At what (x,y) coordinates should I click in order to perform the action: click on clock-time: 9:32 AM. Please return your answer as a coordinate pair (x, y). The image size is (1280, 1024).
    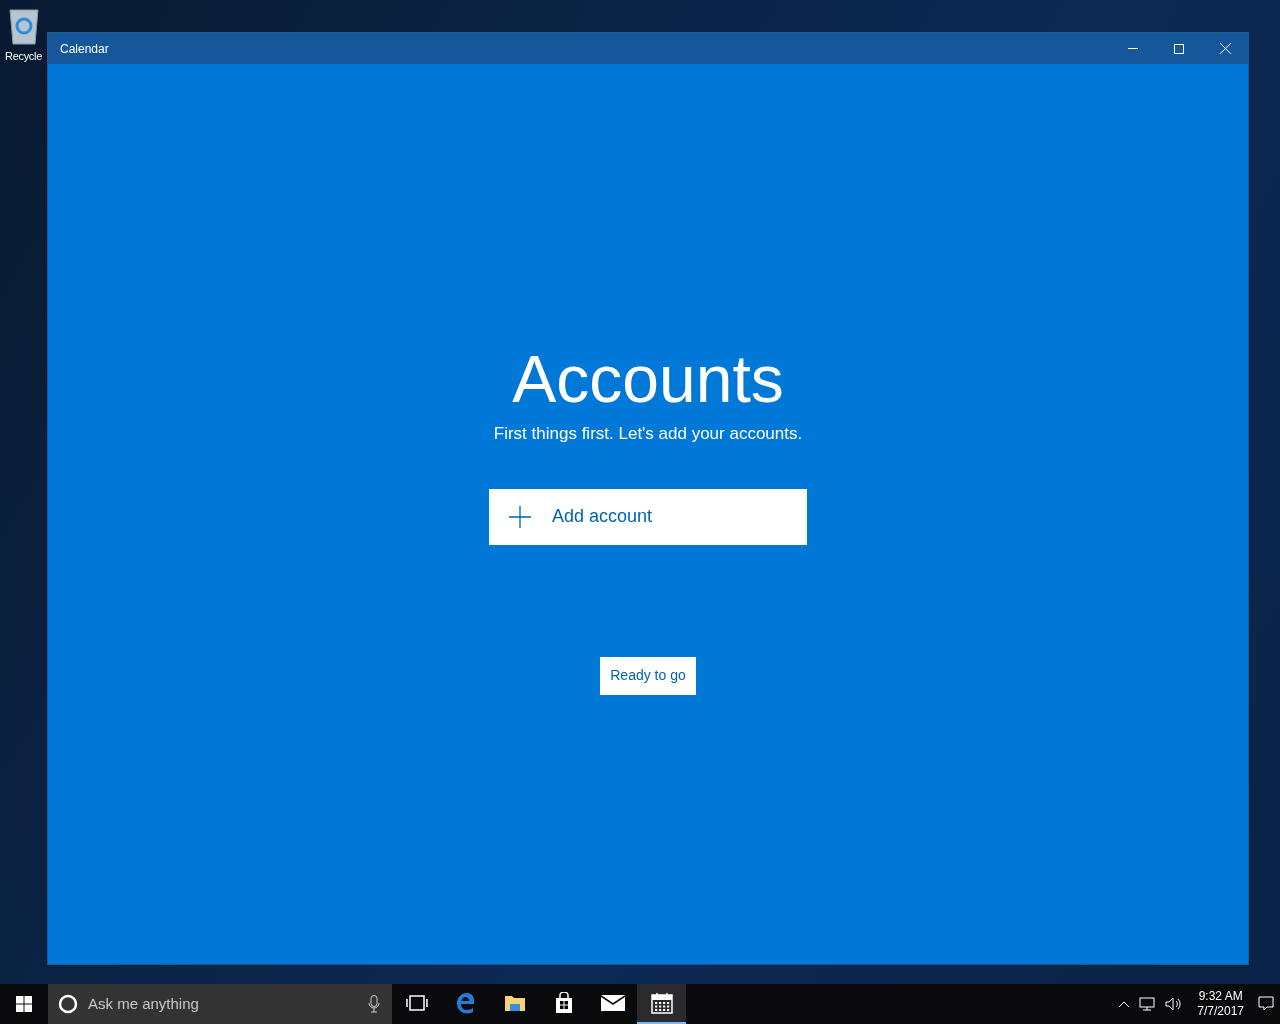
    Looking at the image, I should click on (1220, 996).